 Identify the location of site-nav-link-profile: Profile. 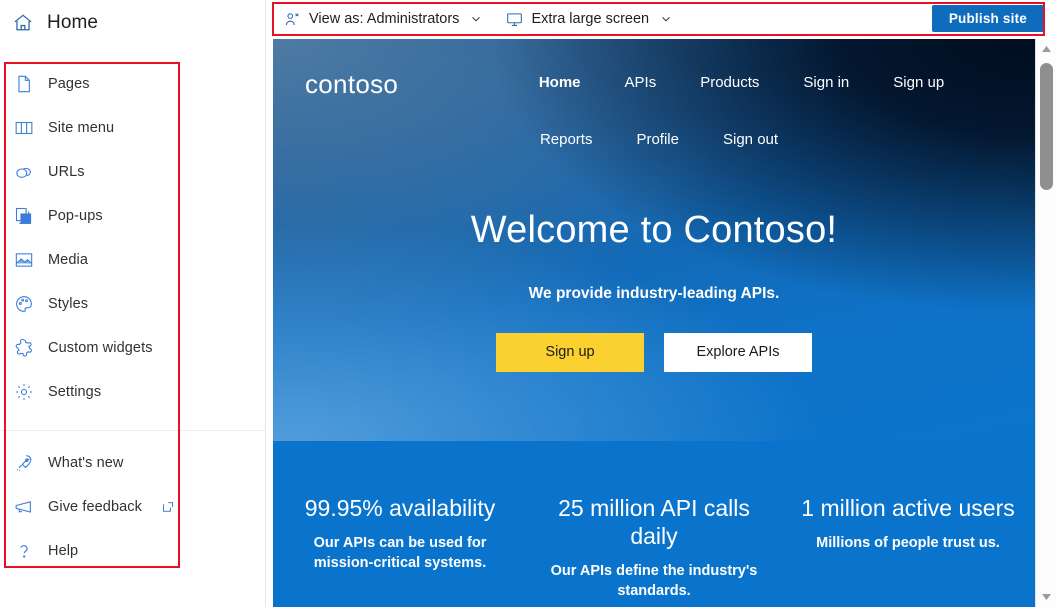
(657, 139).